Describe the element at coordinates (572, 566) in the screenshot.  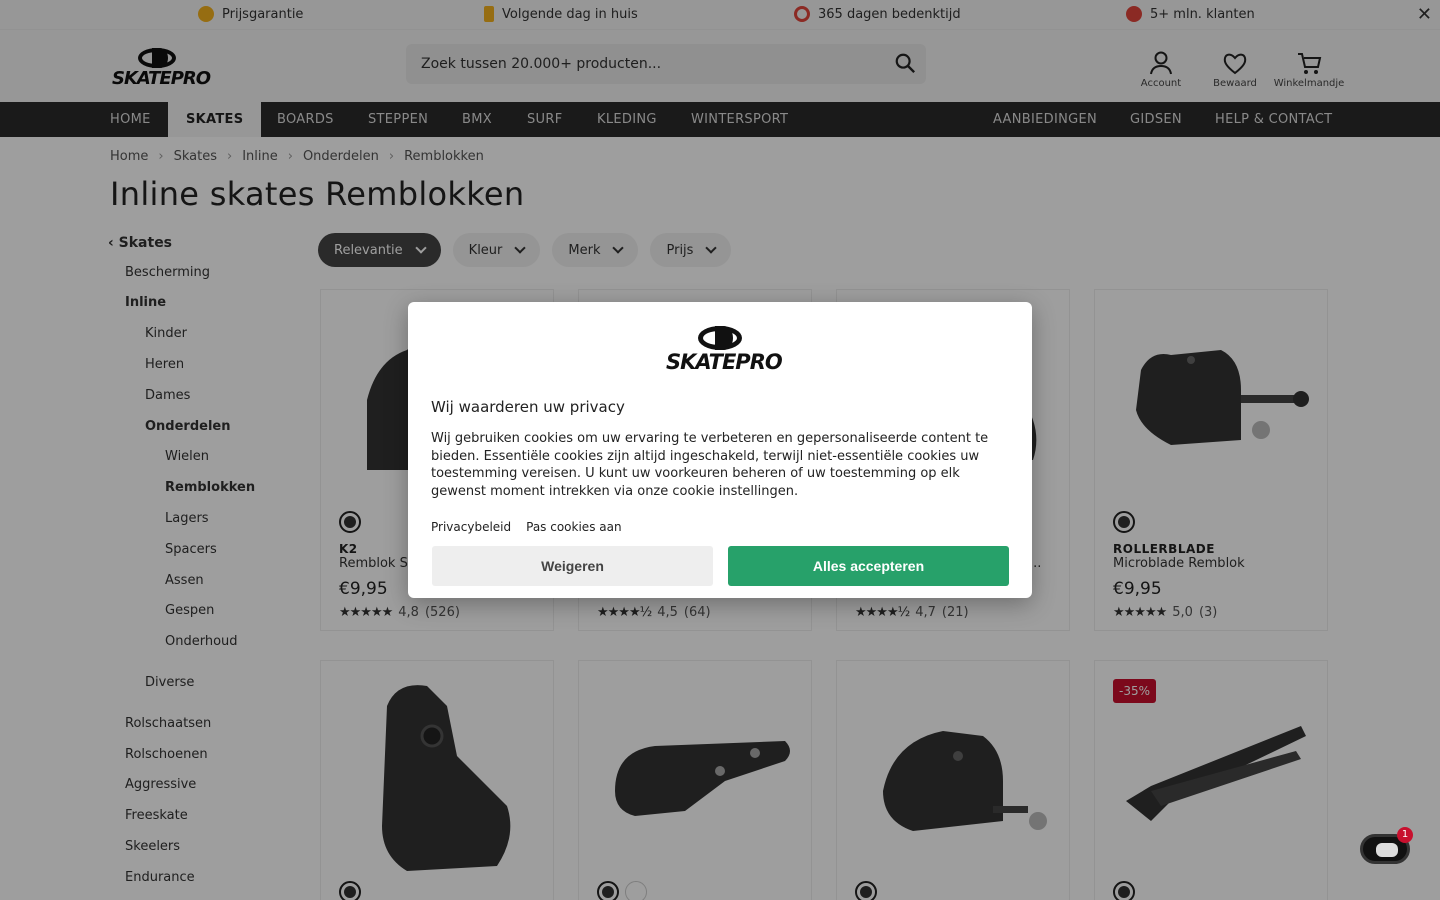
I see `reject-cookies-button: Weigeren` at that location.